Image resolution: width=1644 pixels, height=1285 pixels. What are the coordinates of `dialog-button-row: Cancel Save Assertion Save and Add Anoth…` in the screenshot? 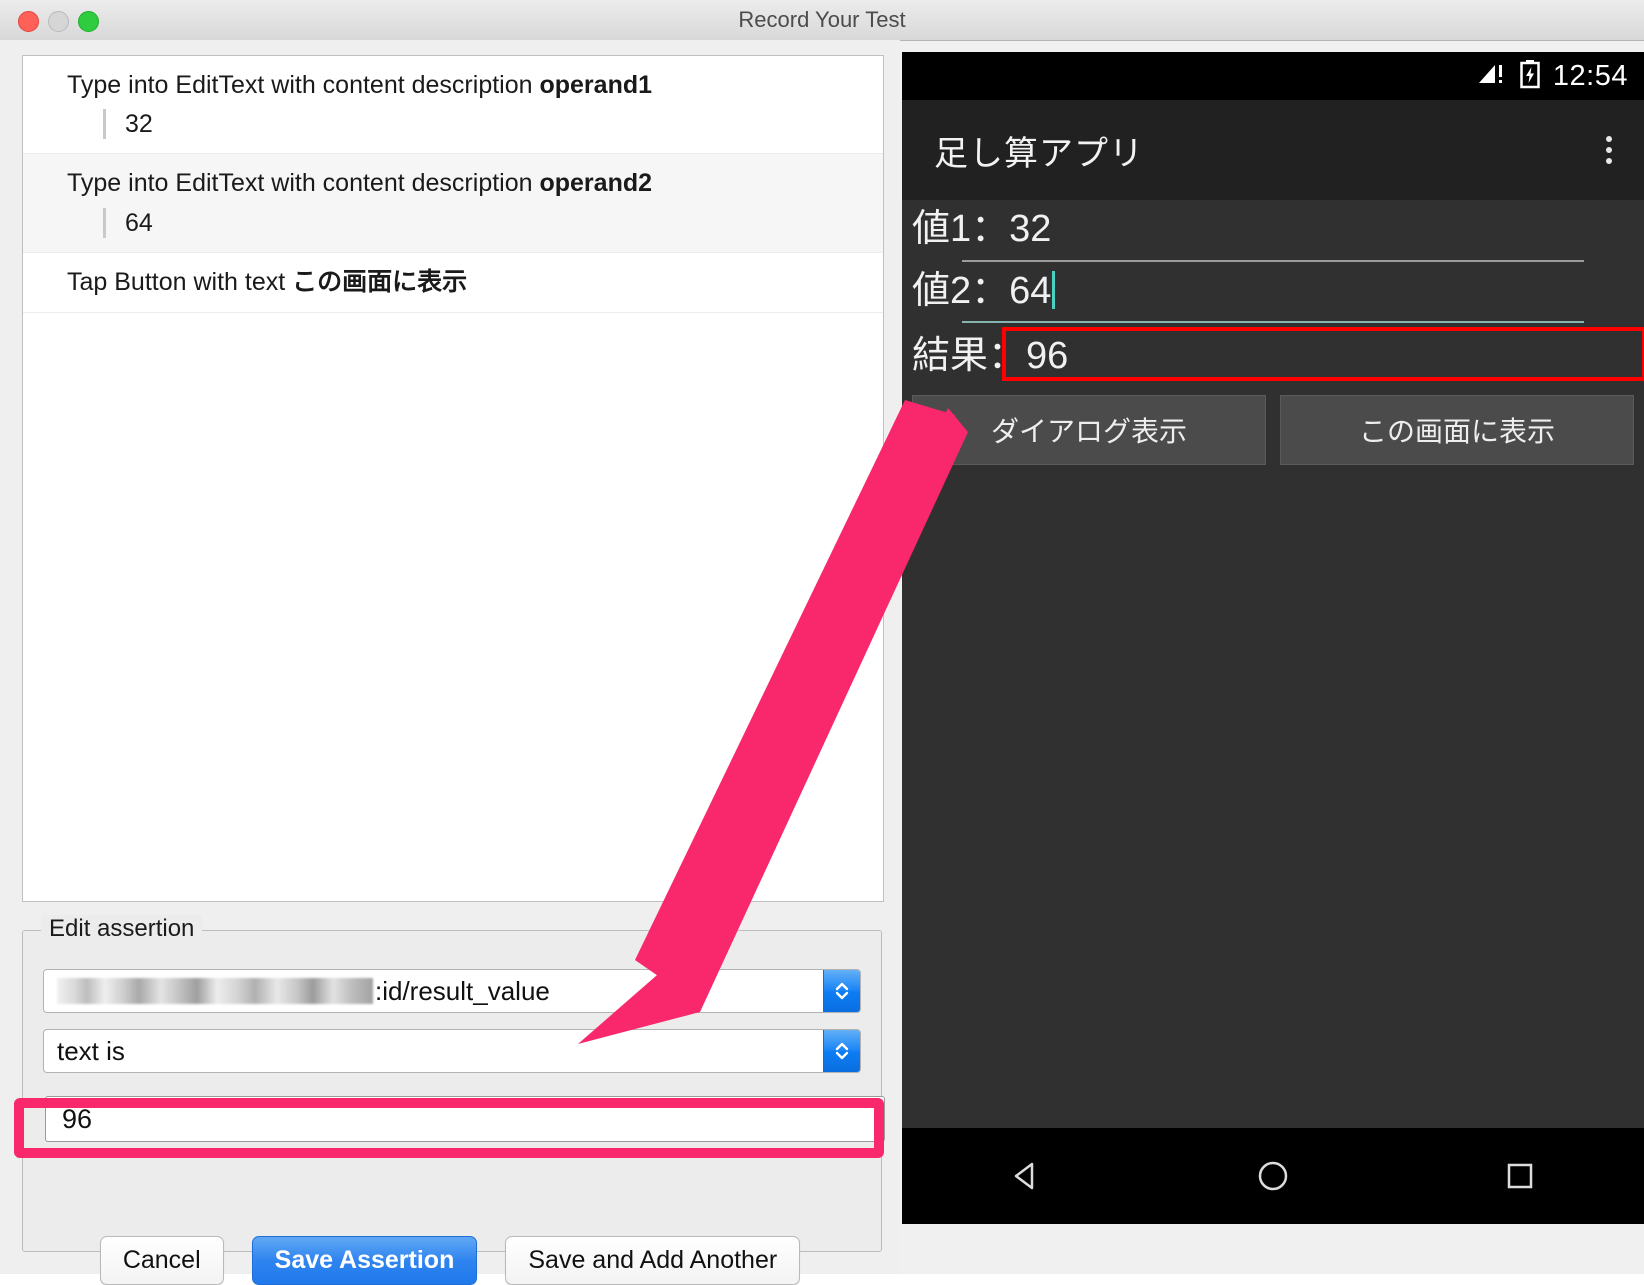 It's located at (450, 1260).